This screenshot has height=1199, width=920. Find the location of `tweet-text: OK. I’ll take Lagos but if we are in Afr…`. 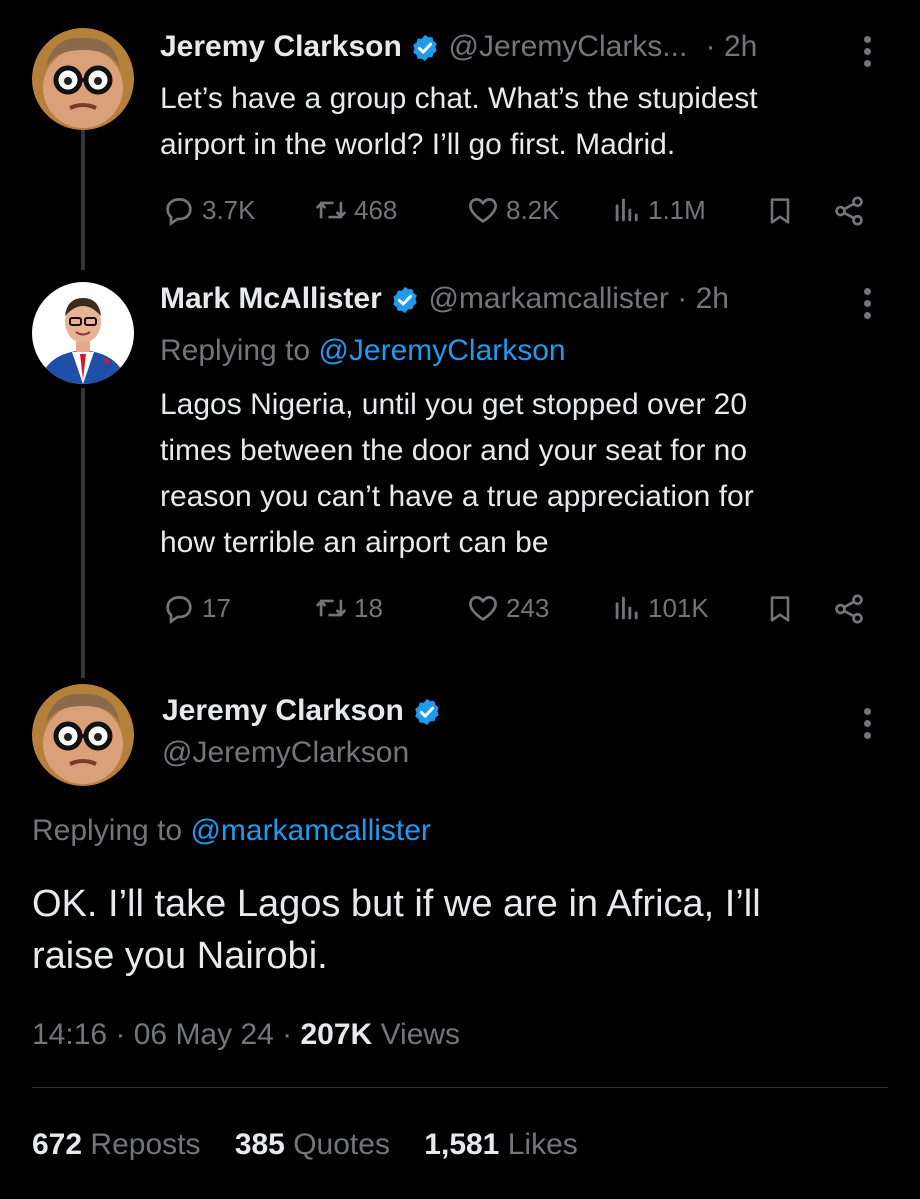

tweet-text: OK. I’ll take Lagos but if we are in Afr… is located at coordinates (396, 904).